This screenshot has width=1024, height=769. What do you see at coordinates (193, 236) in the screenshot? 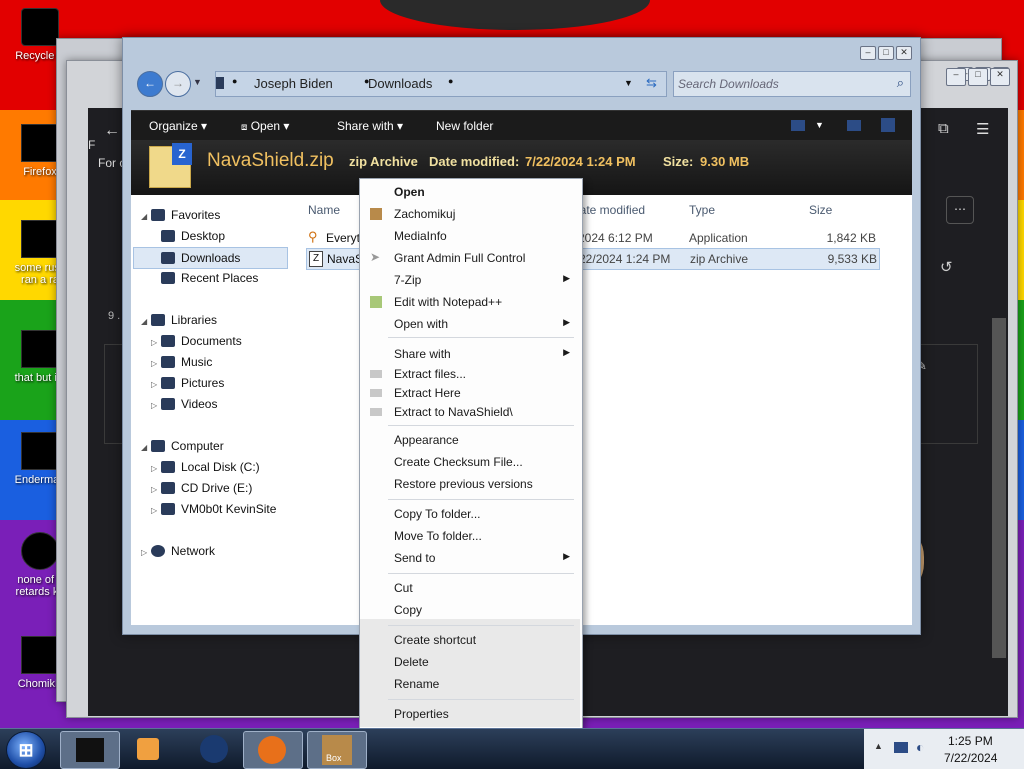
I see `nav-desktop: Desktop` at bounding box center [193, 236].